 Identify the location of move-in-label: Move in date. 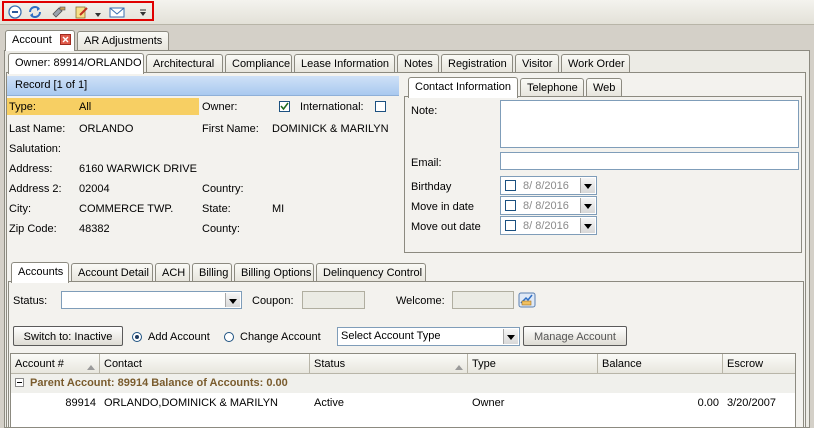
(442, 207).